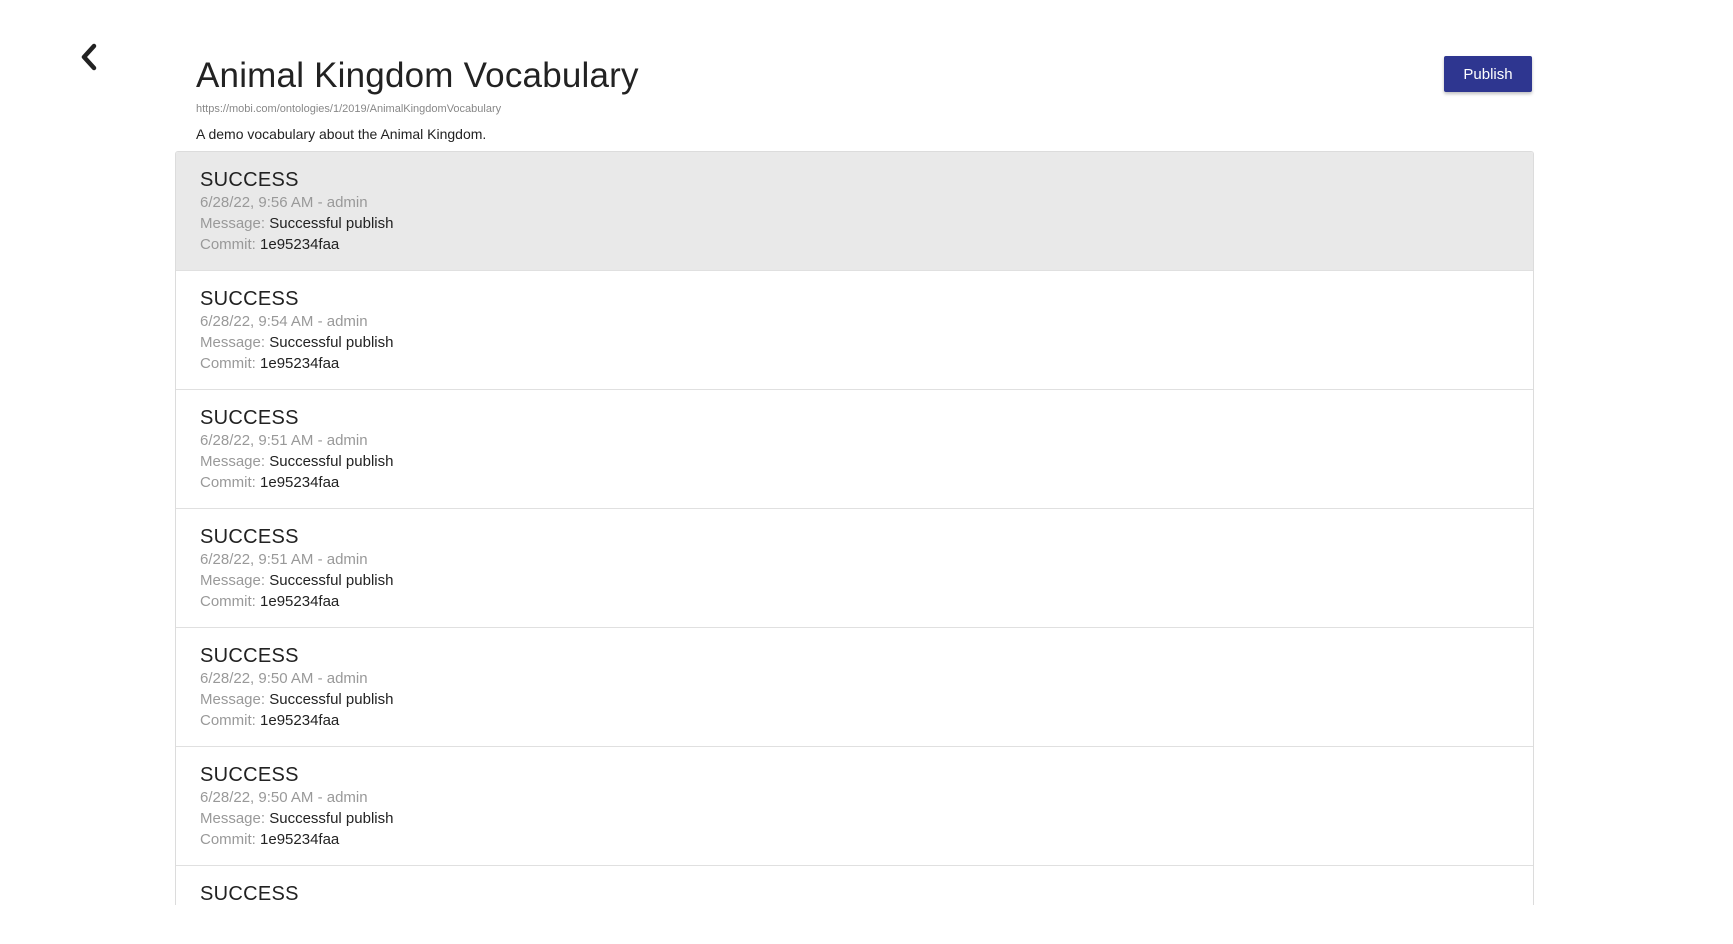 This screenshot has height=944, width=1733. Describe the element at coordinates (284, 321) in the screenshot. I see `history-timestamp: 6/28/22, 9:54 AM - admin` at that location.